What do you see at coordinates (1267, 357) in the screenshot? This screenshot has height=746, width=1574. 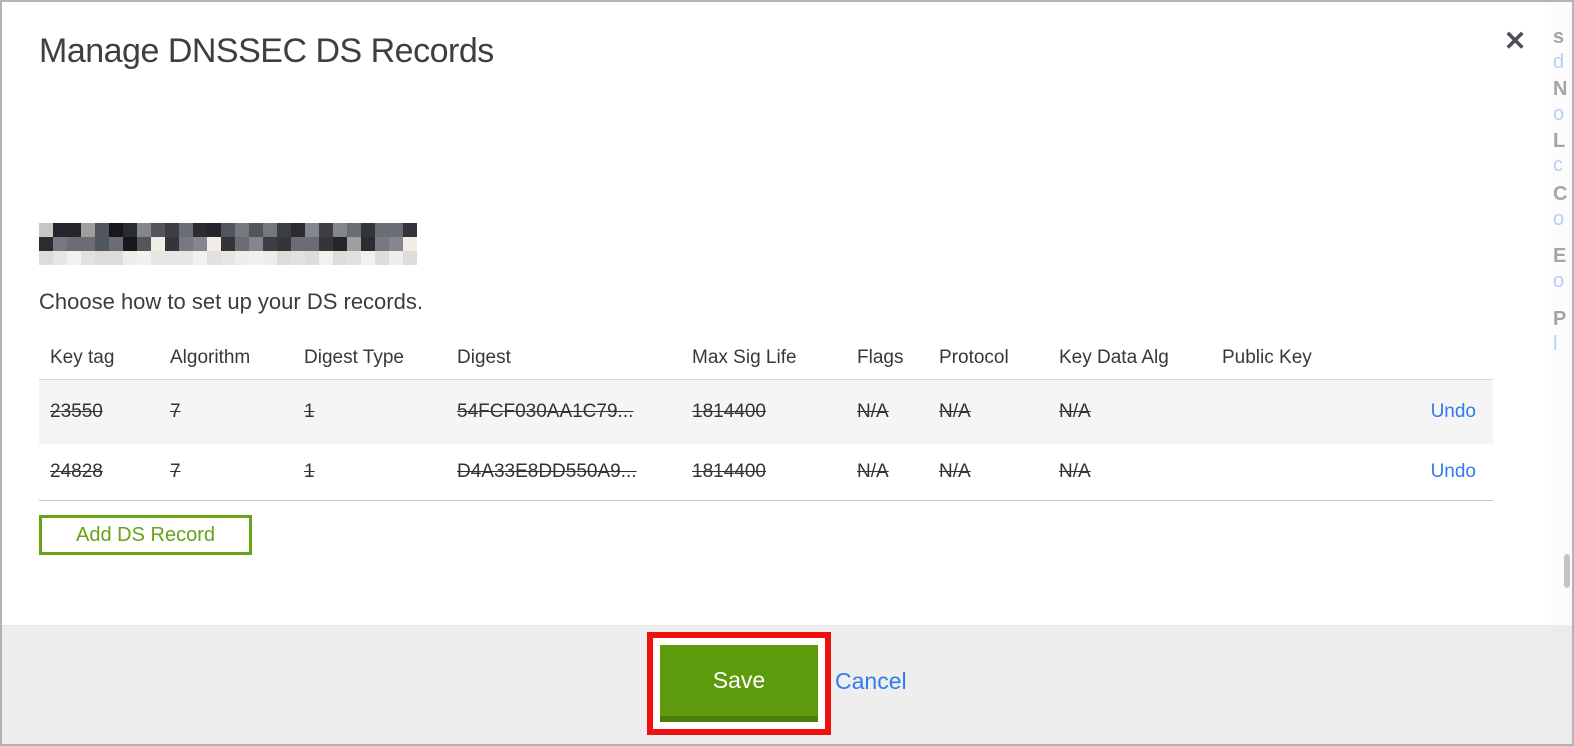 I see `header-public-key: Public Key` at bounding box center [1267, 357].